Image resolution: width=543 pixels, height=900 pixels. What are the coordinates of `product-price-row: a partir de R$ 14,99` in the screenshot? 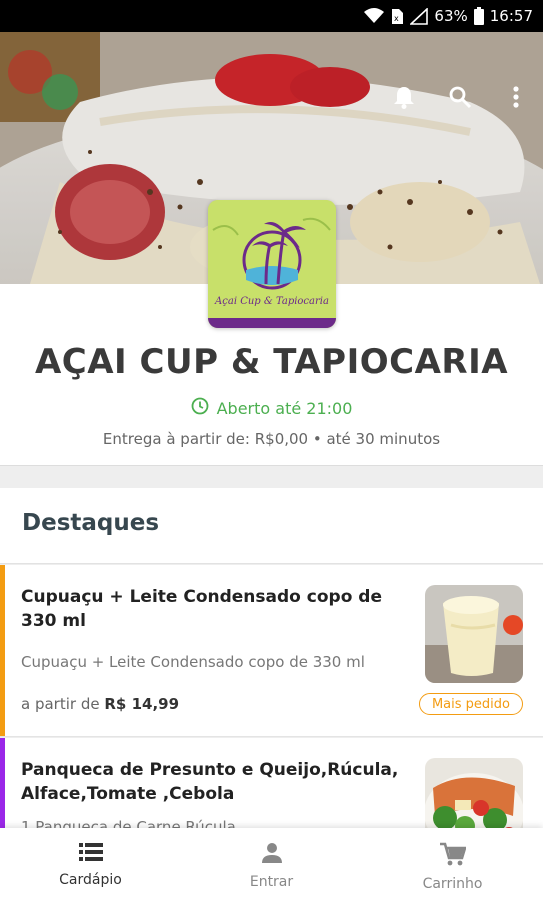 It's located at (100, 704).